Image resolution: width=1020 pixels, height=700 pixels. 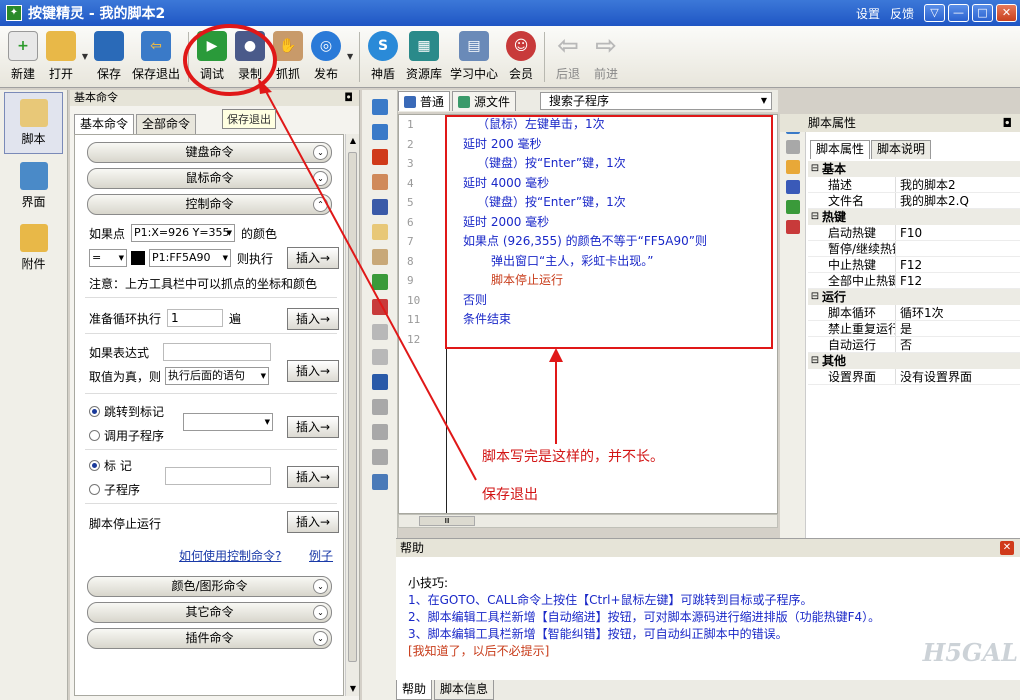 I want to click on category-other: 其它命令 ⌄, so click(x=209, y=612).